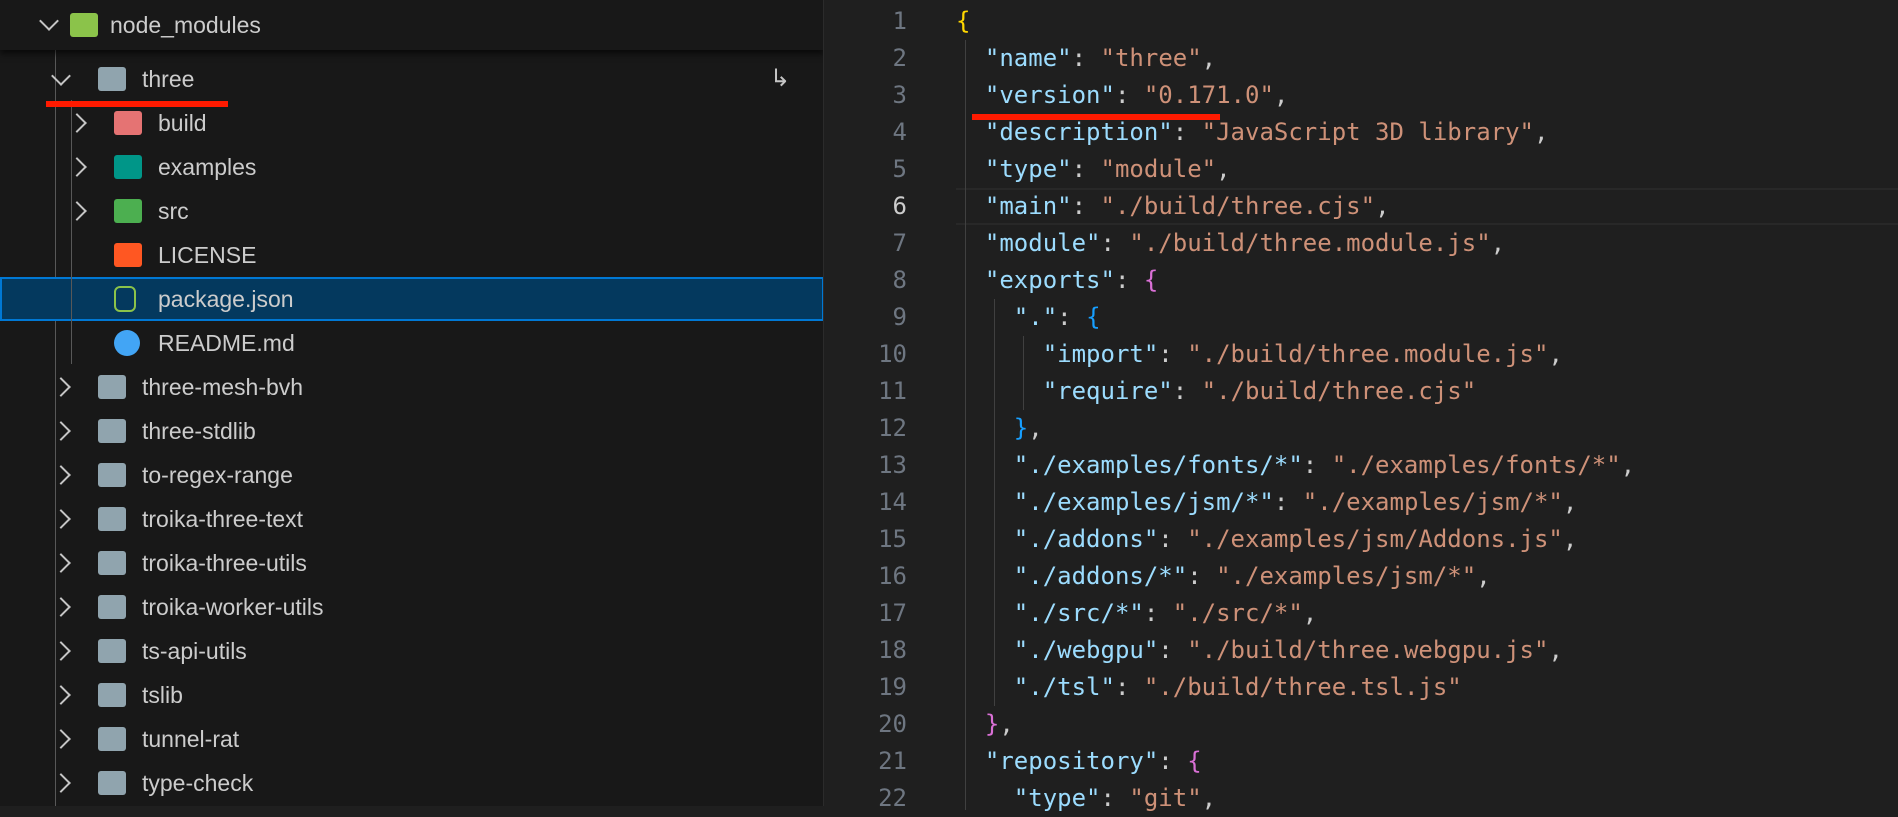 Image resolution: width=1898 pixels, height=817 pixels. What do you see at coordinates (1368, 650) in the screenshot?
I see `code-token: "./build/three.webgpu.js"` at bounding box center [1368, 650].